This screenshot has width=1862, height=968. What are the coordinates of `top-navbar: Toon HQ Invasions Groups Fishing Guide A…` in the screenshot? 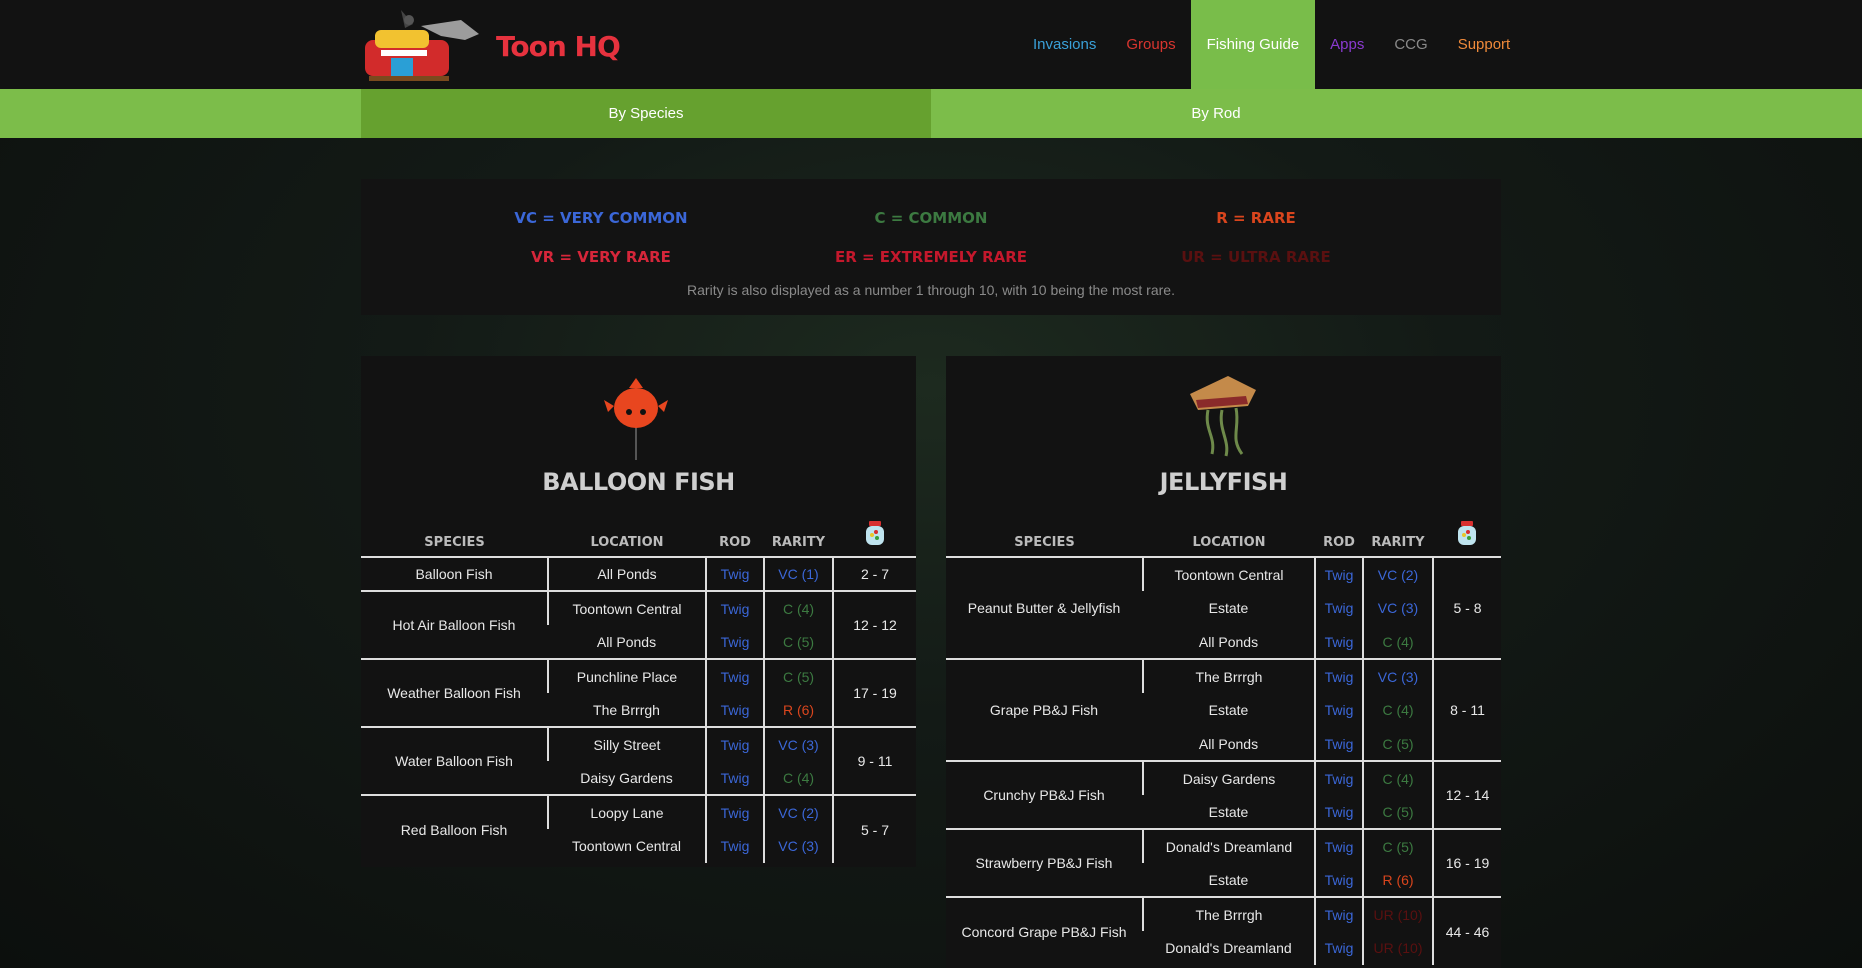 It's located at (931, 44).